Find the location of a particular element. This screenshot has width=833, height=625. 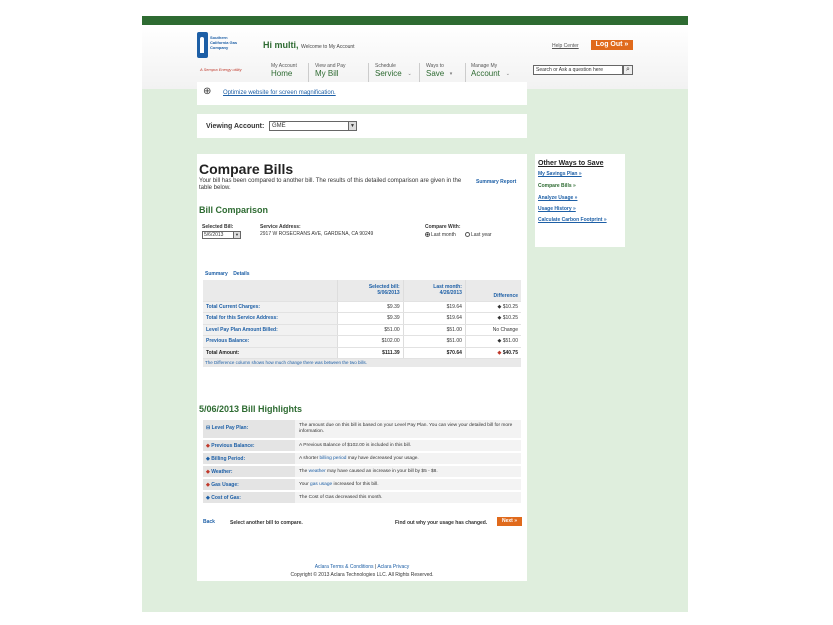

privacy-link: Aclara Privacy is located at coordinates (393, 567).